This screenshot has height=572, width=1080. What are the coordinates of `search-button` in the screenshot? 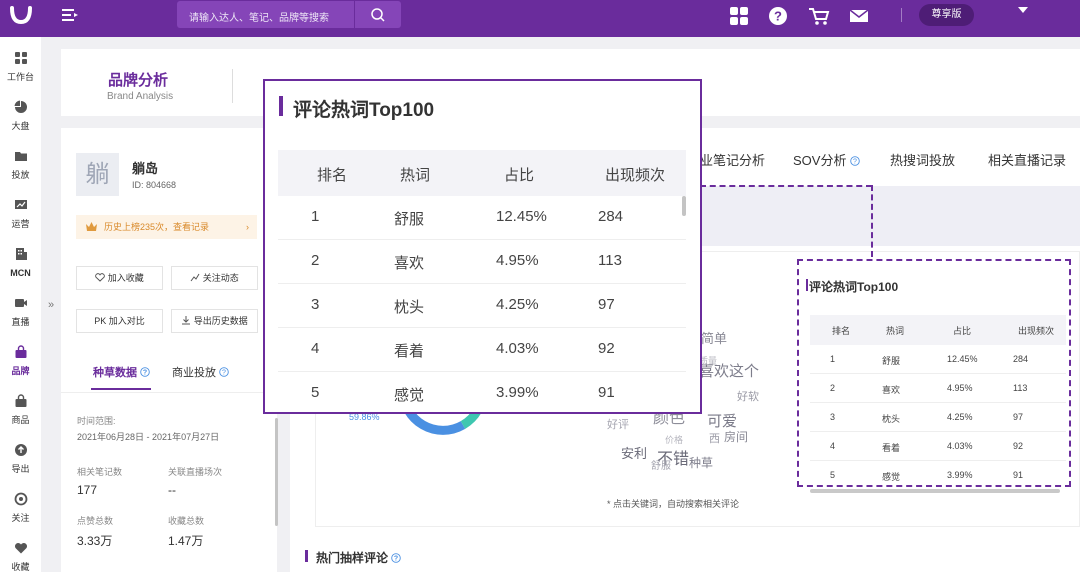 It's located at (377, 14).